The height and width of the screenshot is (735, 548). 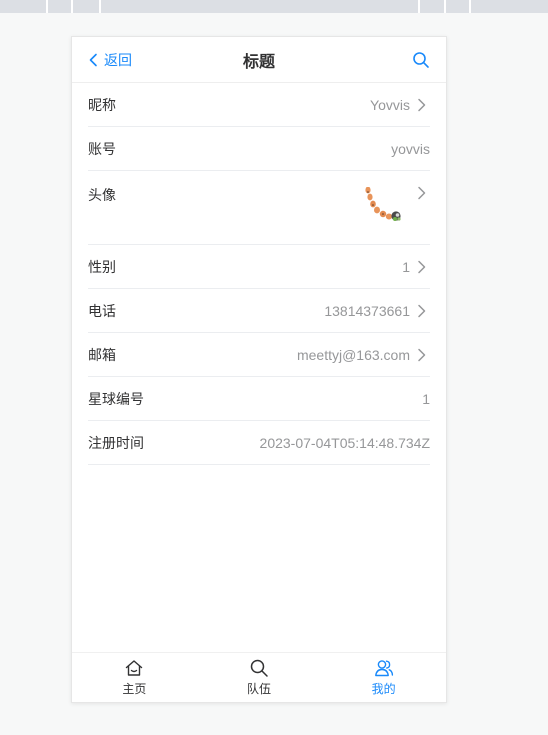 What do you see at coordinates (259, 355) in the screenshot?
I see `email-cell: 邮箱 meettyj@163.com` at bounding box center [259, 355].